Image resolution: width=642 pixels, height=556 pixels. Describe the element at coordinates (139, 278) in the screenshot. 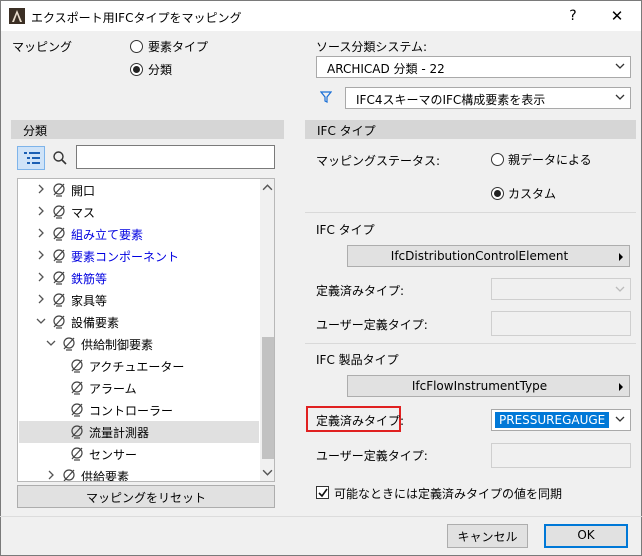

I see `tree-row: 鉄筋等` at that location.